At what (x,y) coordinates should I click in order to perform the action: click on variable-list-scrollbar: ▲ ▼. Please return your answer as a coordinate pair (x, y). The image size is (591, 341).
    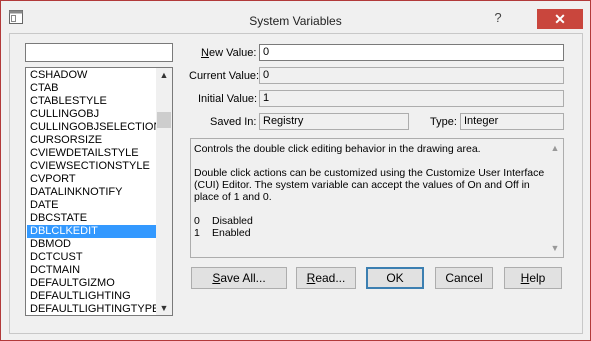
    Looking at the image, I should click on (164, 191).